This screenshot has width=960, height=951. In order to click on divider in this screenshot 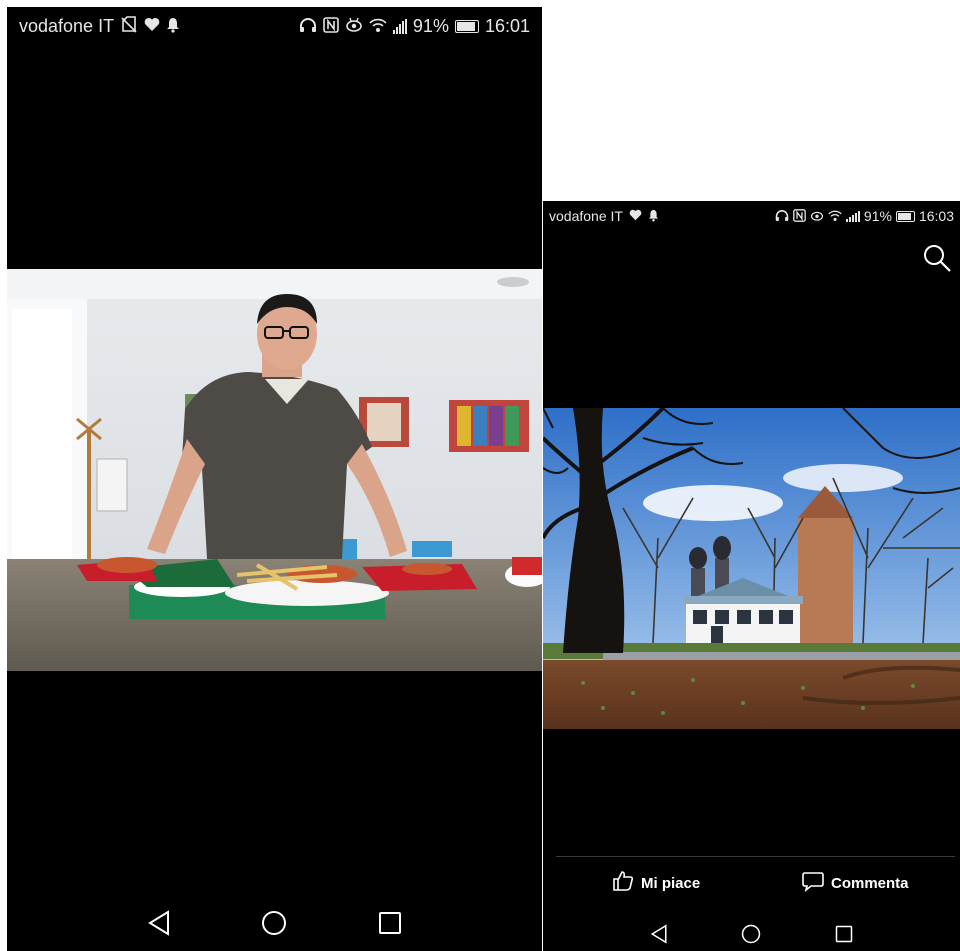, I will do `click(755, 856)`.